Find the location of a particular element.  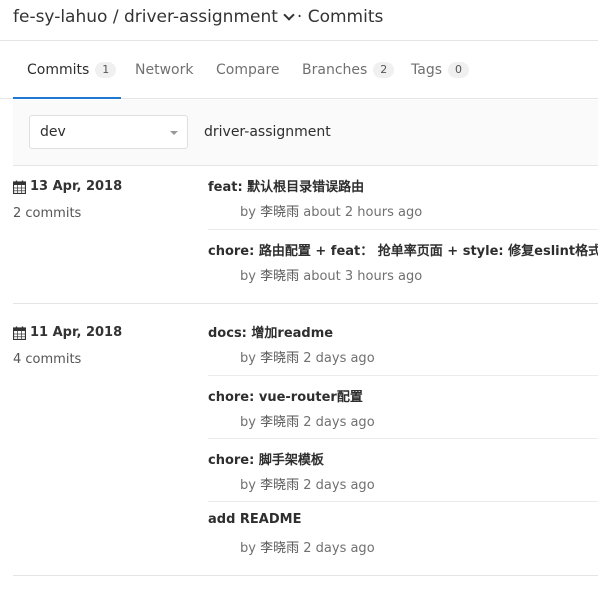

commit-time: about 2 hours ago is located at coordinates (363, 212).